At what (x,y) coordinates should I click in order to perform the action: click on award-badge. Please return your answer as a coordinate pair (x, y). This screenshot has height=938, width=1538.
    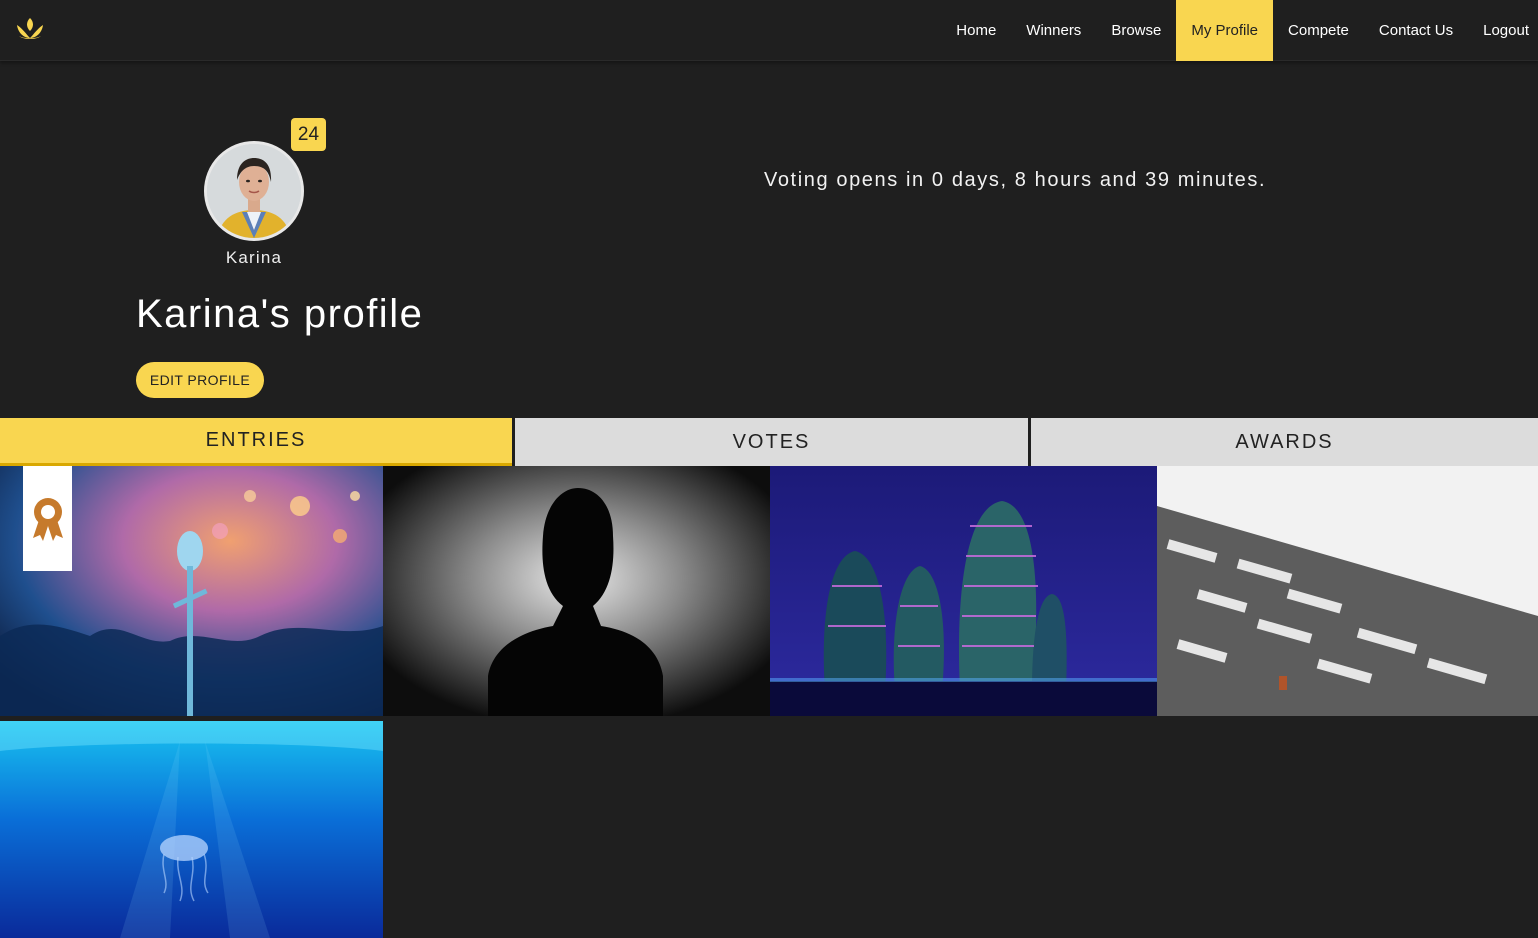
    Looking at the image, I should click on (47, 518).